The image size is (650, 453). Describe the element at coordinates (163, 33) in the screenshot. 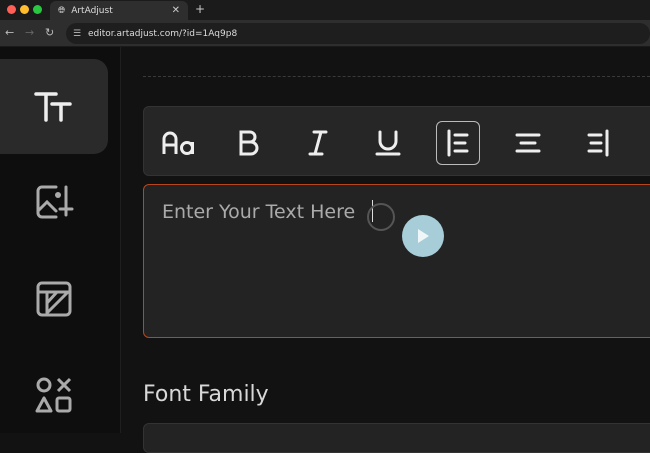

I see `url-text: editor.artadjust.com/?id=1Aq9p8` at that location.